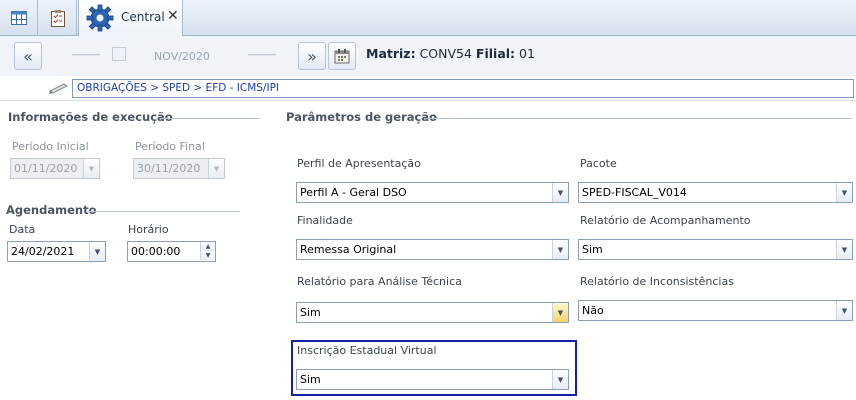 The height and width of the screenshot is (400, 856). Describe the element at coordinates (715, 249) in the screenshot. I see `acompanhamento-select: Sim ▼` at that location.